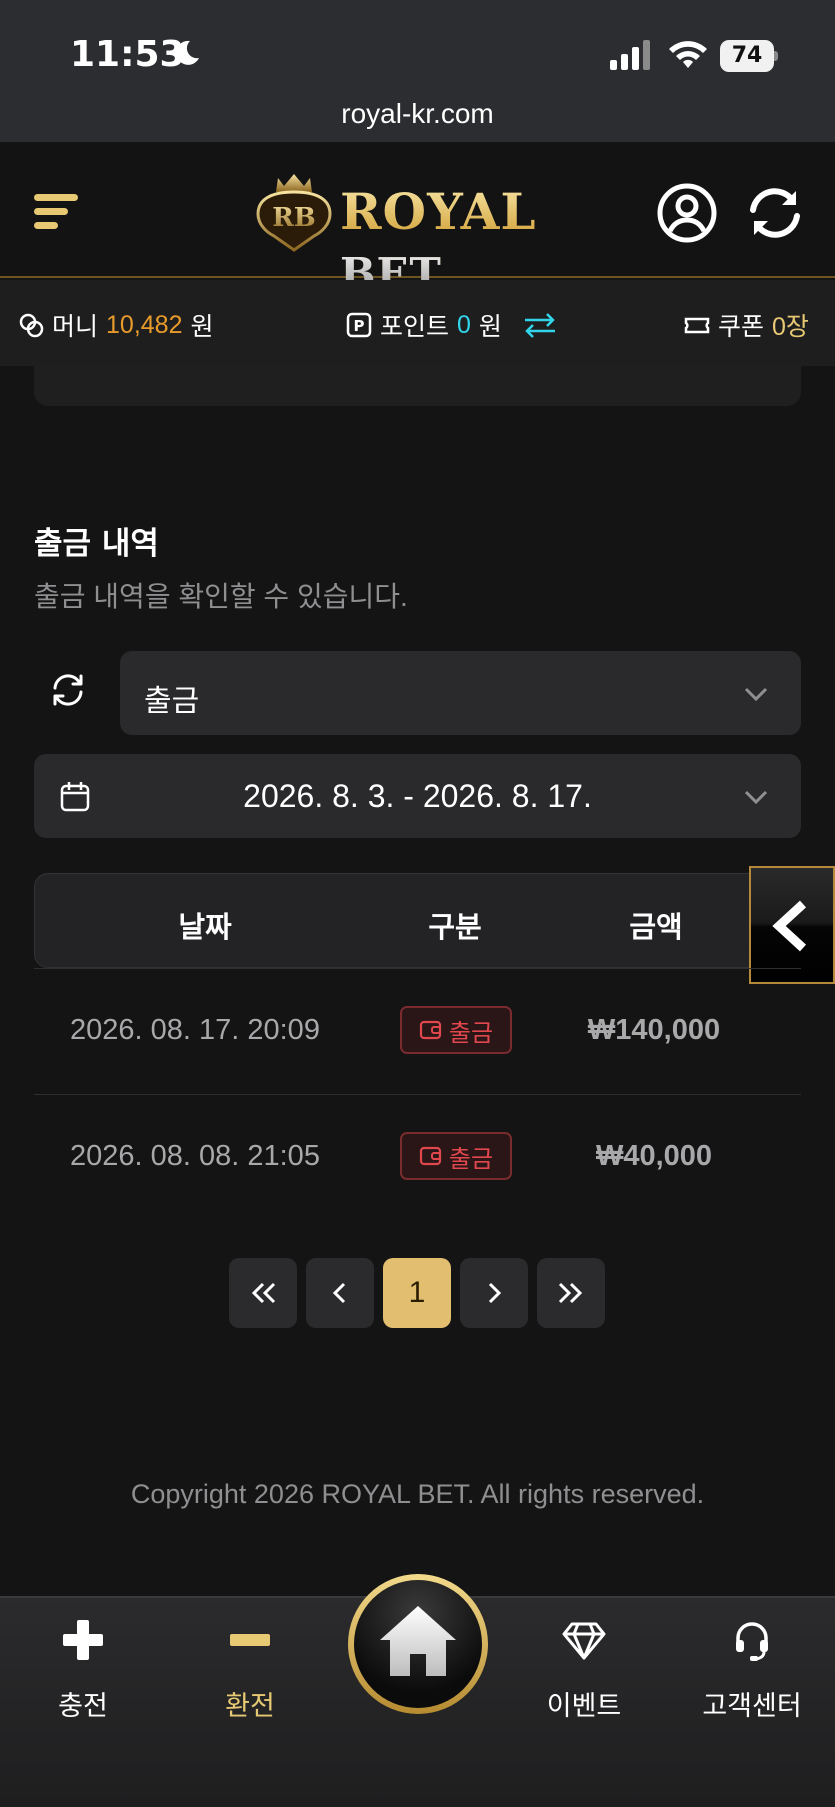  I want to click on site-header: RB ROYAL BET, so click(417, 220).